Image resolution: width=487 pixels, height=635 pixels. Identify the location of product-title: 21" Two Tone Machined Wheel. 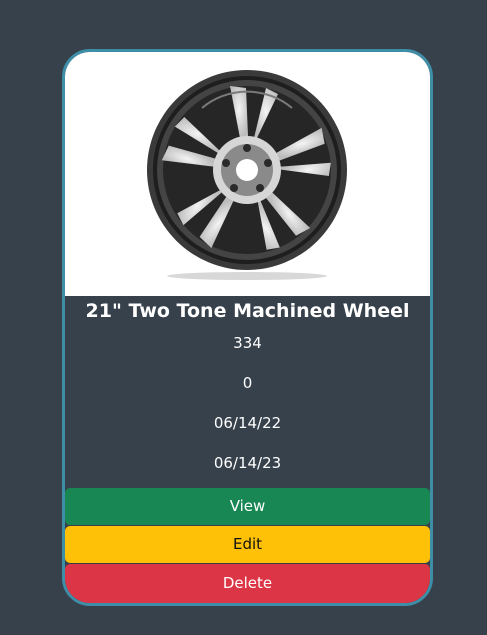
(247, 311).